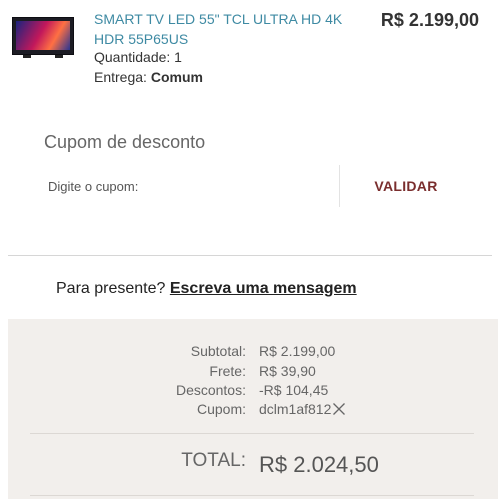  Describe the element at coordinates (253, 373) in the screenshot. I see `shipping-row: Frete: R$ 39,90` at that location.